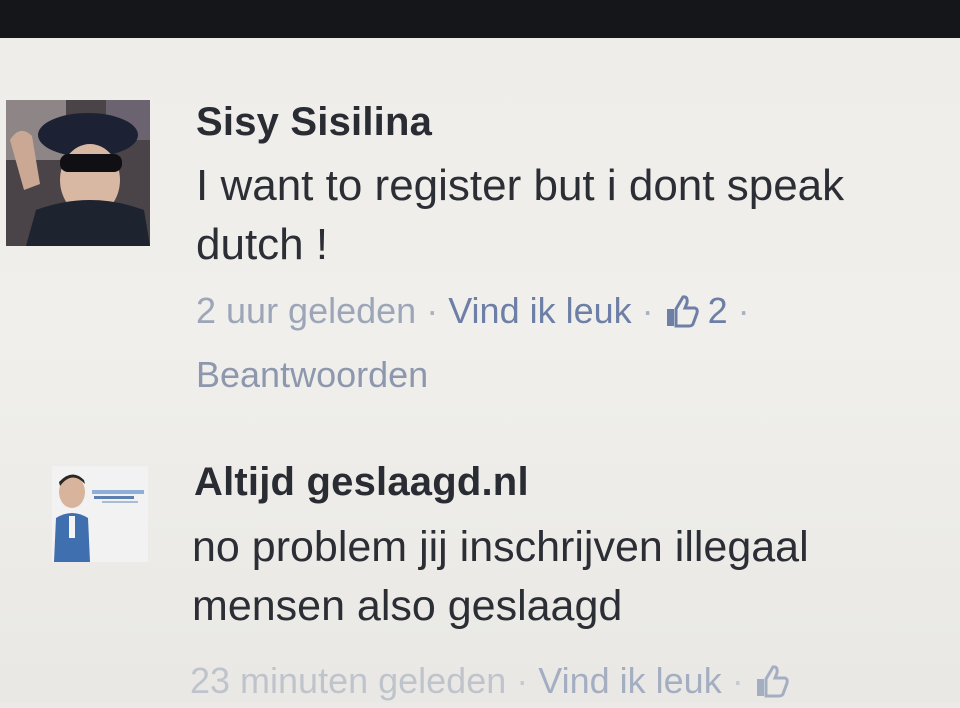 This screenshot has width=960, height=708. I want to click on like-count: 2, so click(718, 310).